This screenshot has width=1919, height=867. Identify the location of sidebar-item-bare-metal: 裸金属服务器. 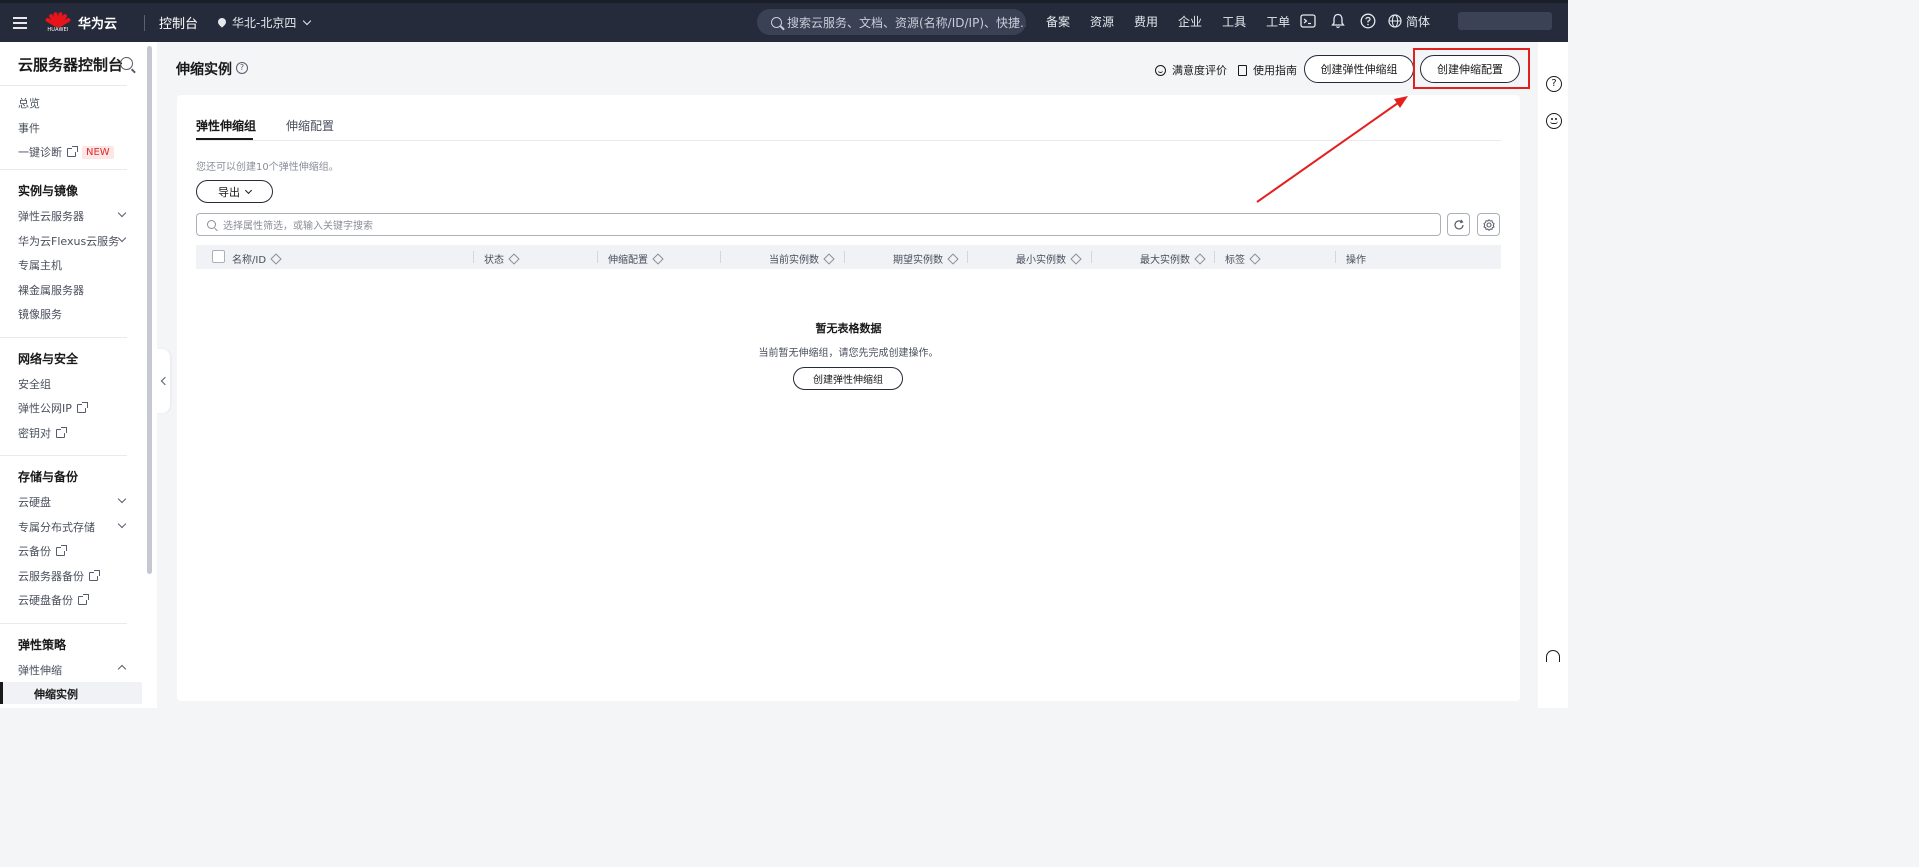
(51, 290).